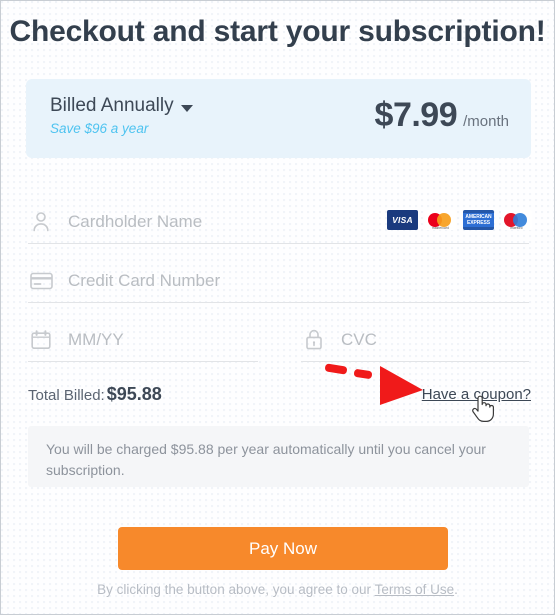 This screenshot has height=615, width=555. I want to click on maestro-logo: maestro, so click(516, 220).